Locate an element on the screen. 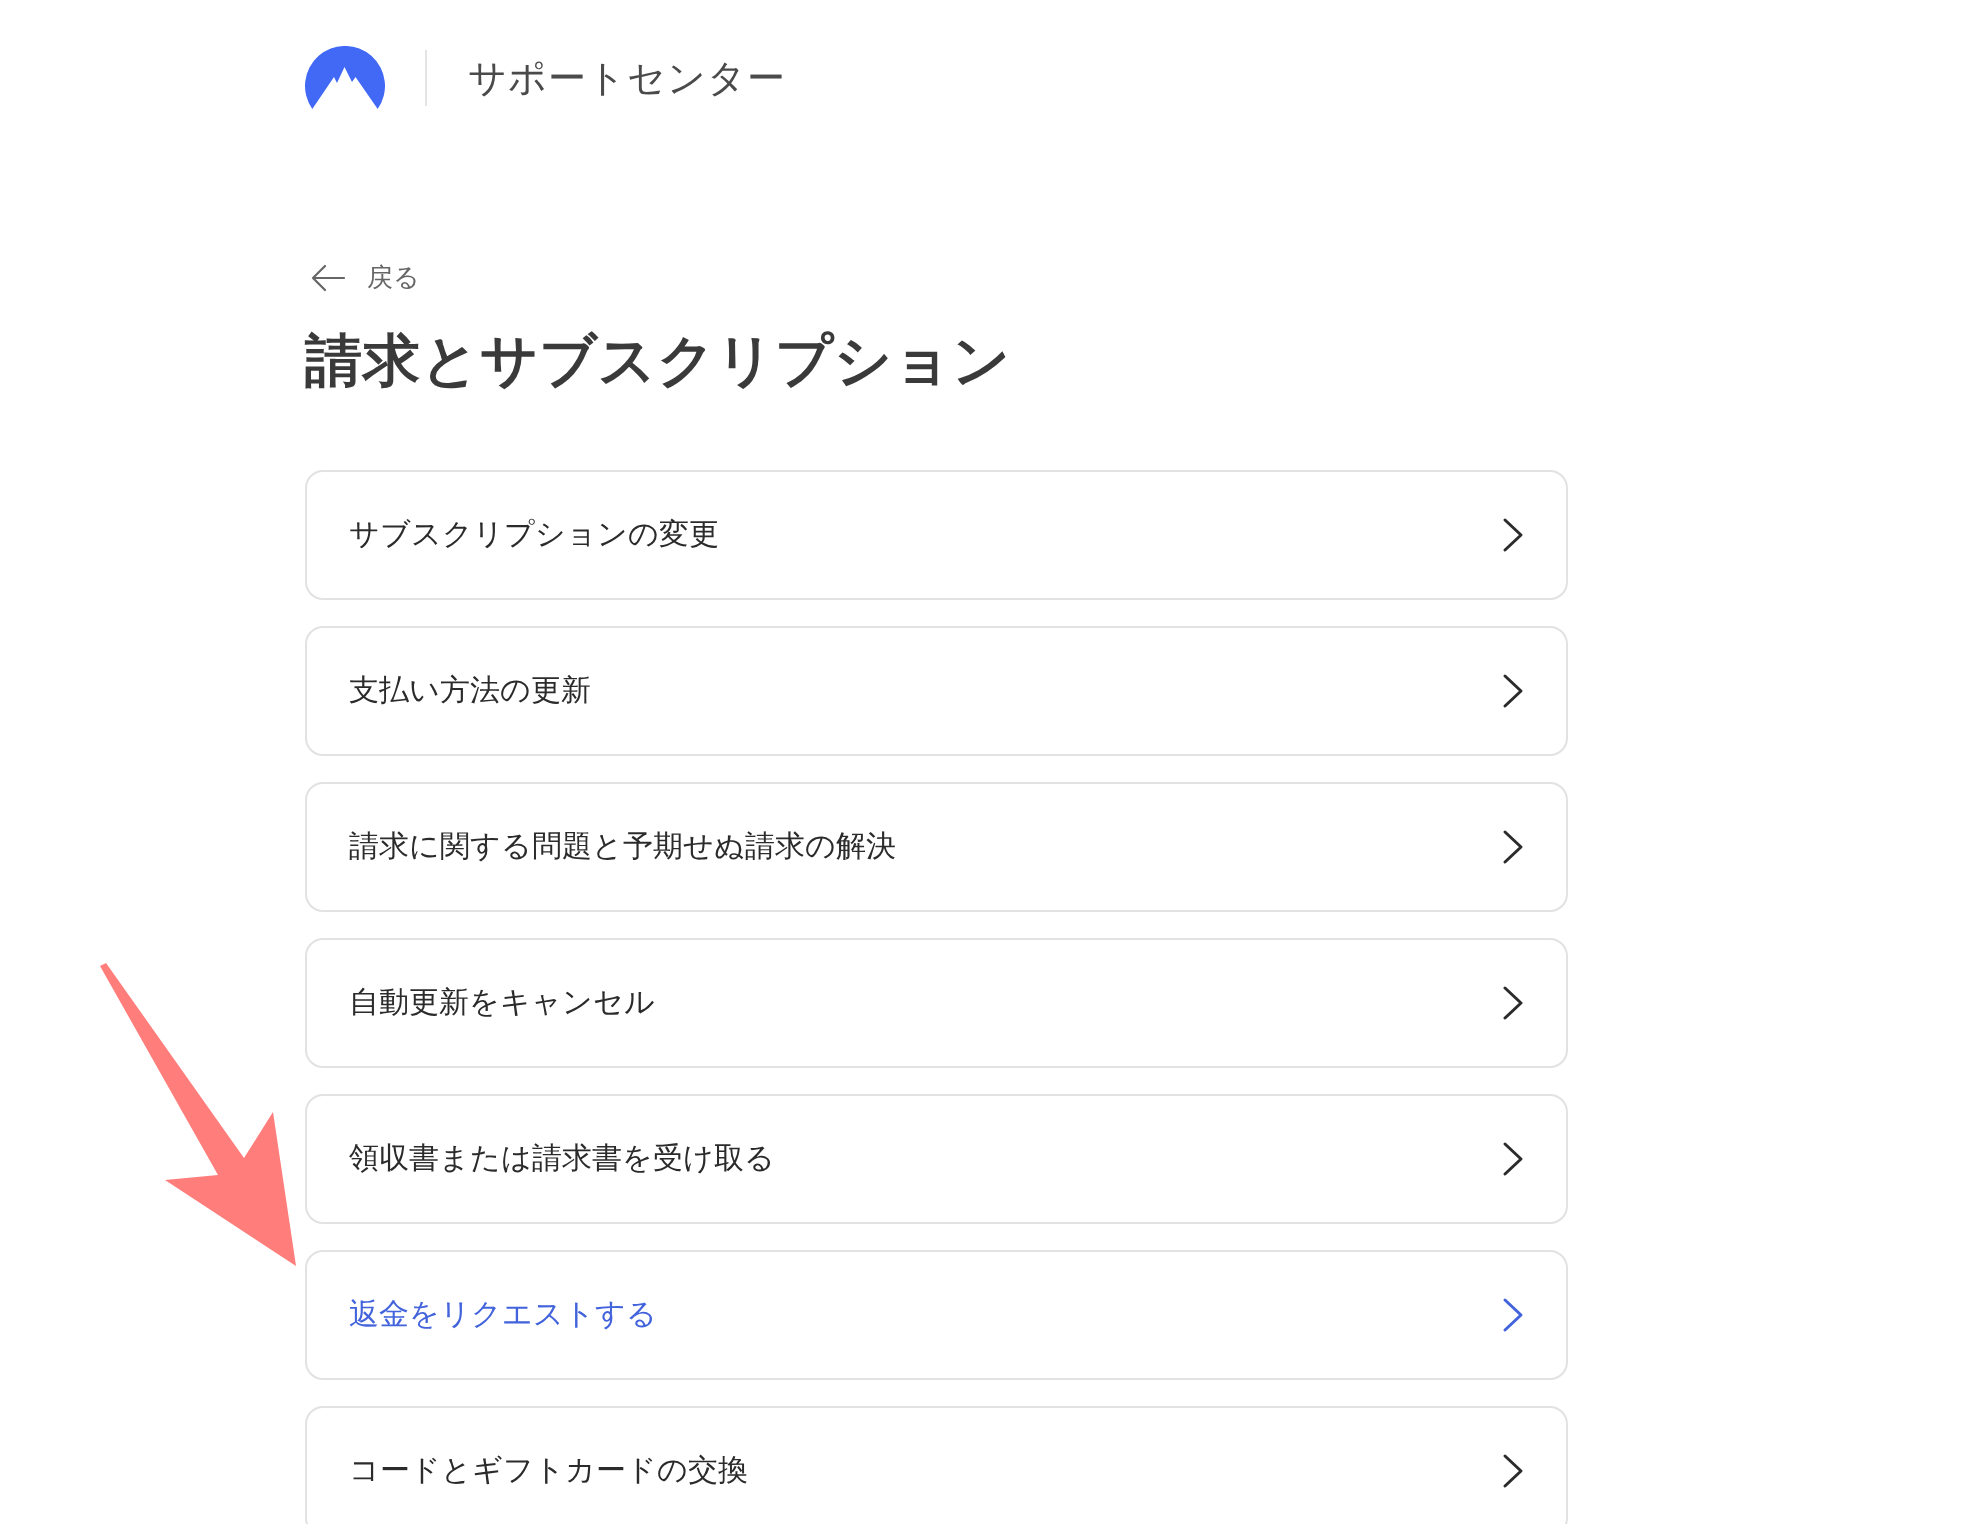 This screenshot has height=1524, width=1982. header-title: サポートセンター is located at coordinates (627, 78).